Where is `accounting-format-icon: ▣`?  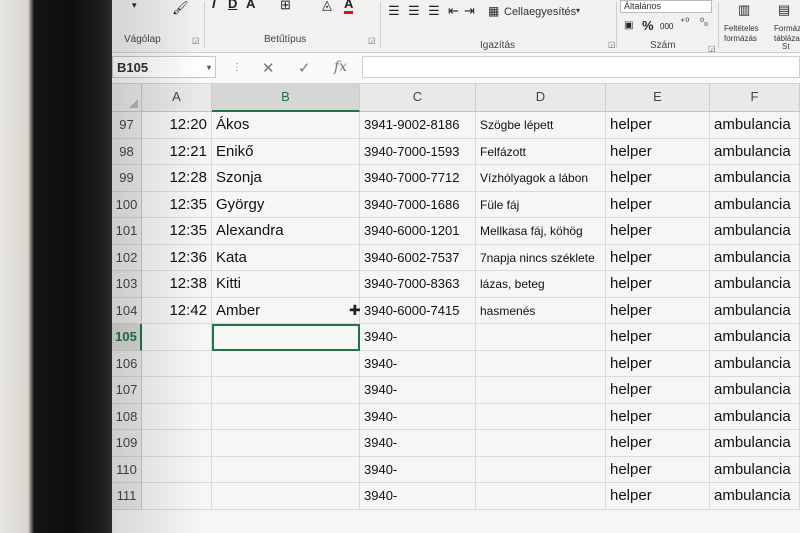
accounting-format-icon: ▣ is located at coordinates (628, 25).